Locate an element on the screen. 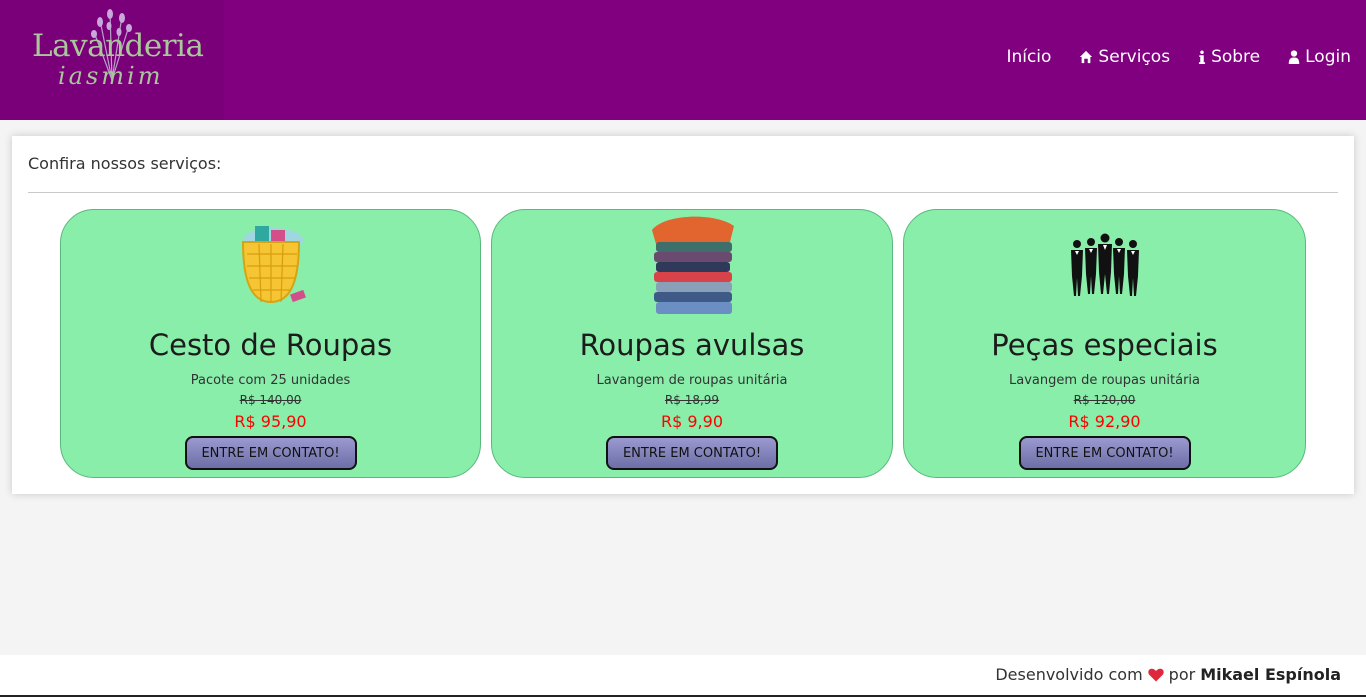 This screenshot has height=697, width=1366. card-old-price: R$ 18,99 is located at coordinates (692, 400).